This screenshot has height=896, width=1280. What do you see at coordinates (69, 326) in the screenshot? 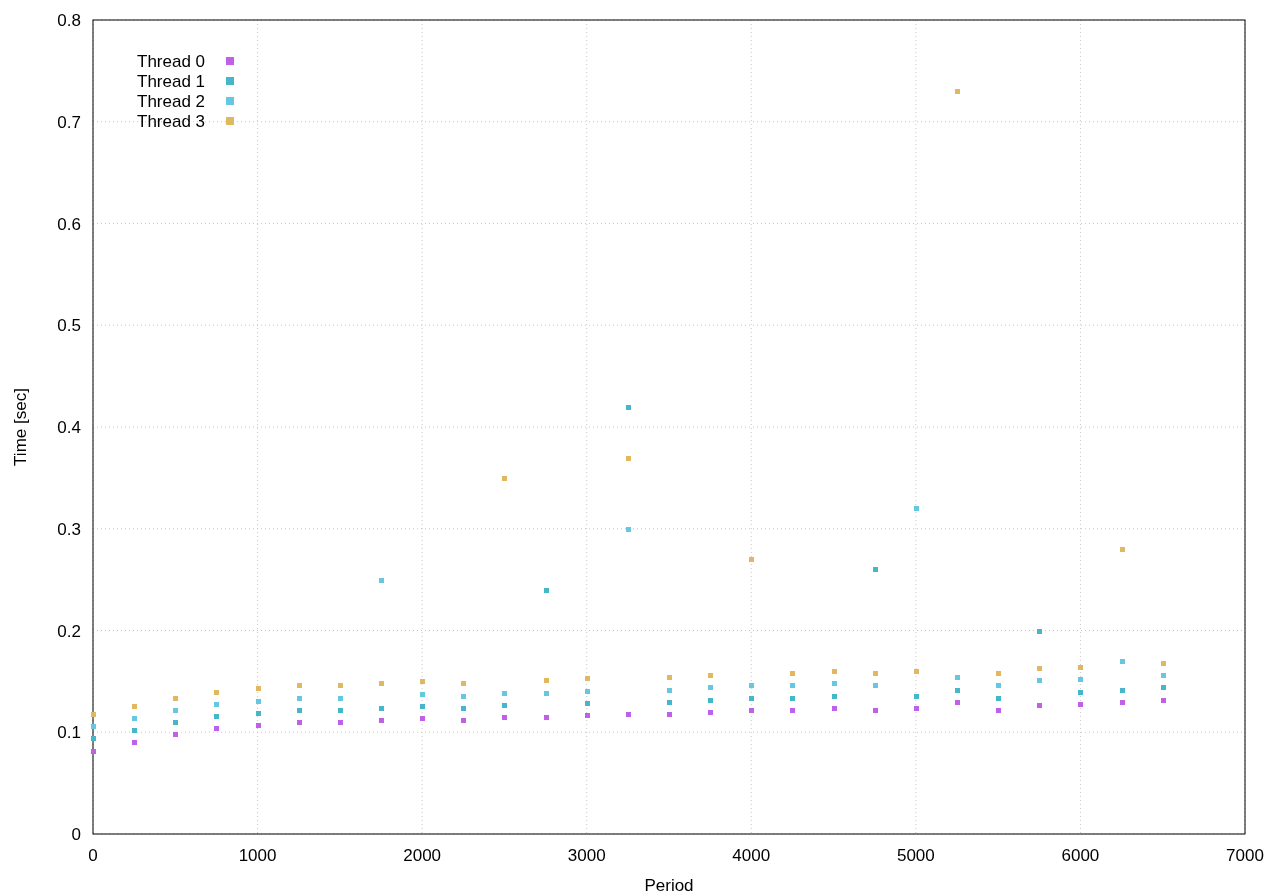
I see `y-tick-label: 0.5` at bounding box center [69, 326].